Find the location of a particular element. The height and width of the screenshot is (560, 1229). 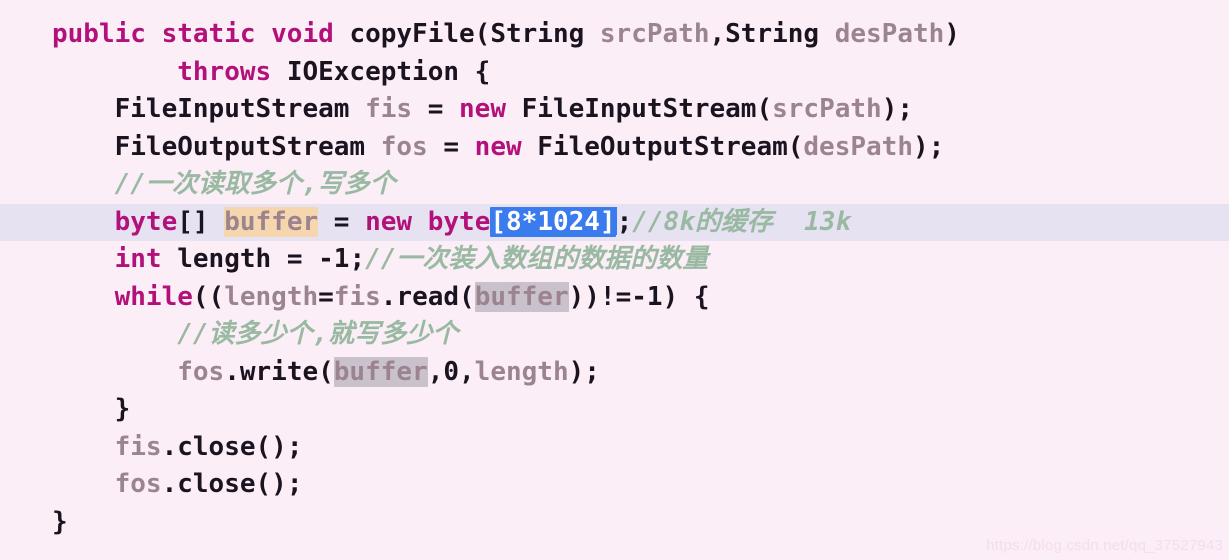

paren-close: ) is located at coordinates (952, 34).